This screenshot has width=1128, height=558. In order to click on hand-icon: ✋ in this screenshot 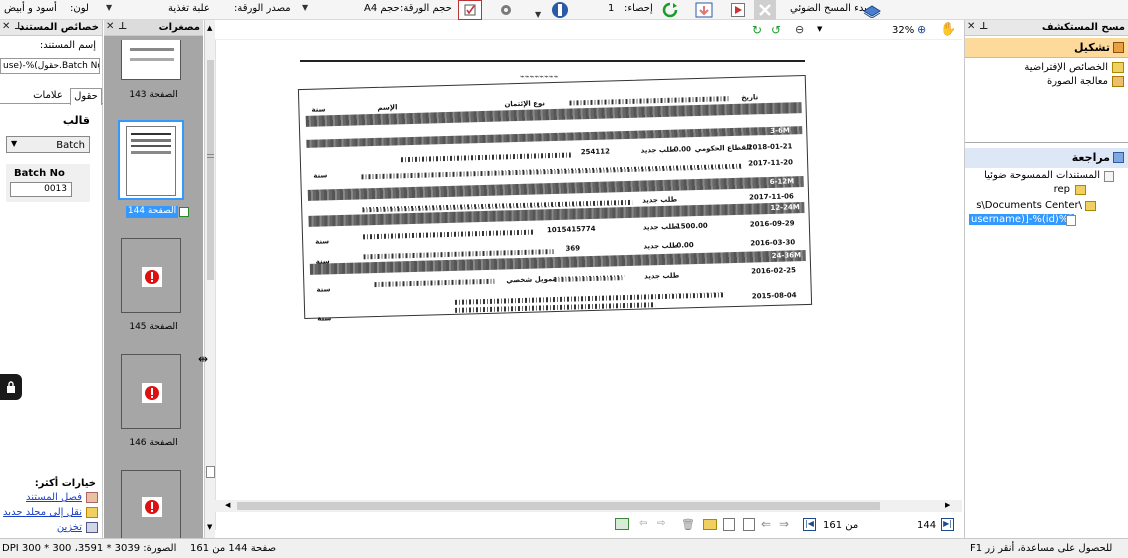, I will do `click(948, 29)`.